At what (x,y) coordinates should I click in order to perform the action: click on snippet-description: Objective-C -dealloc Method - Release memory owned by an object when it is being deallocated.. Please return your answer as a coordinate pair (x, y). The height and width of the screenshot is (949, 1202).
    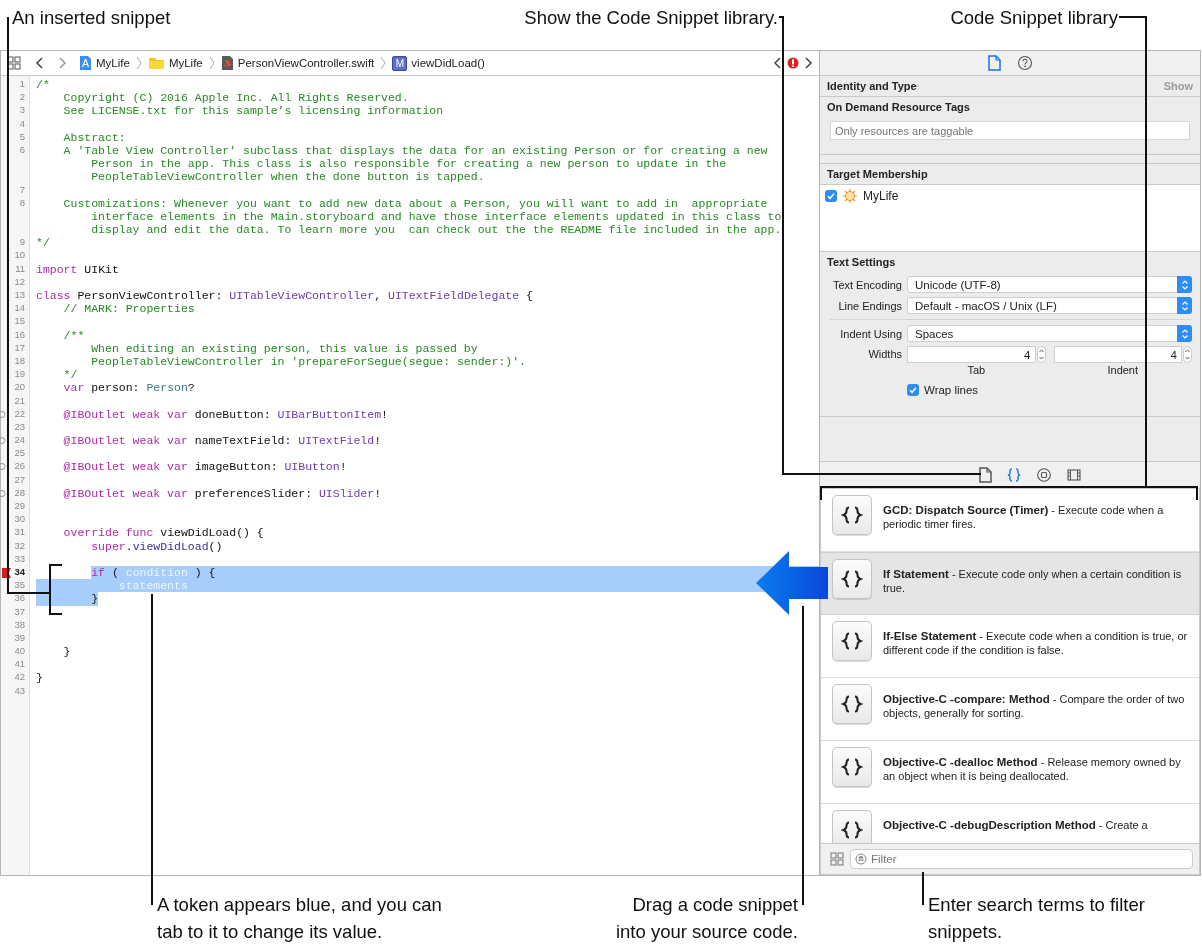
    Looking at the image, I should click on (1032, 769).